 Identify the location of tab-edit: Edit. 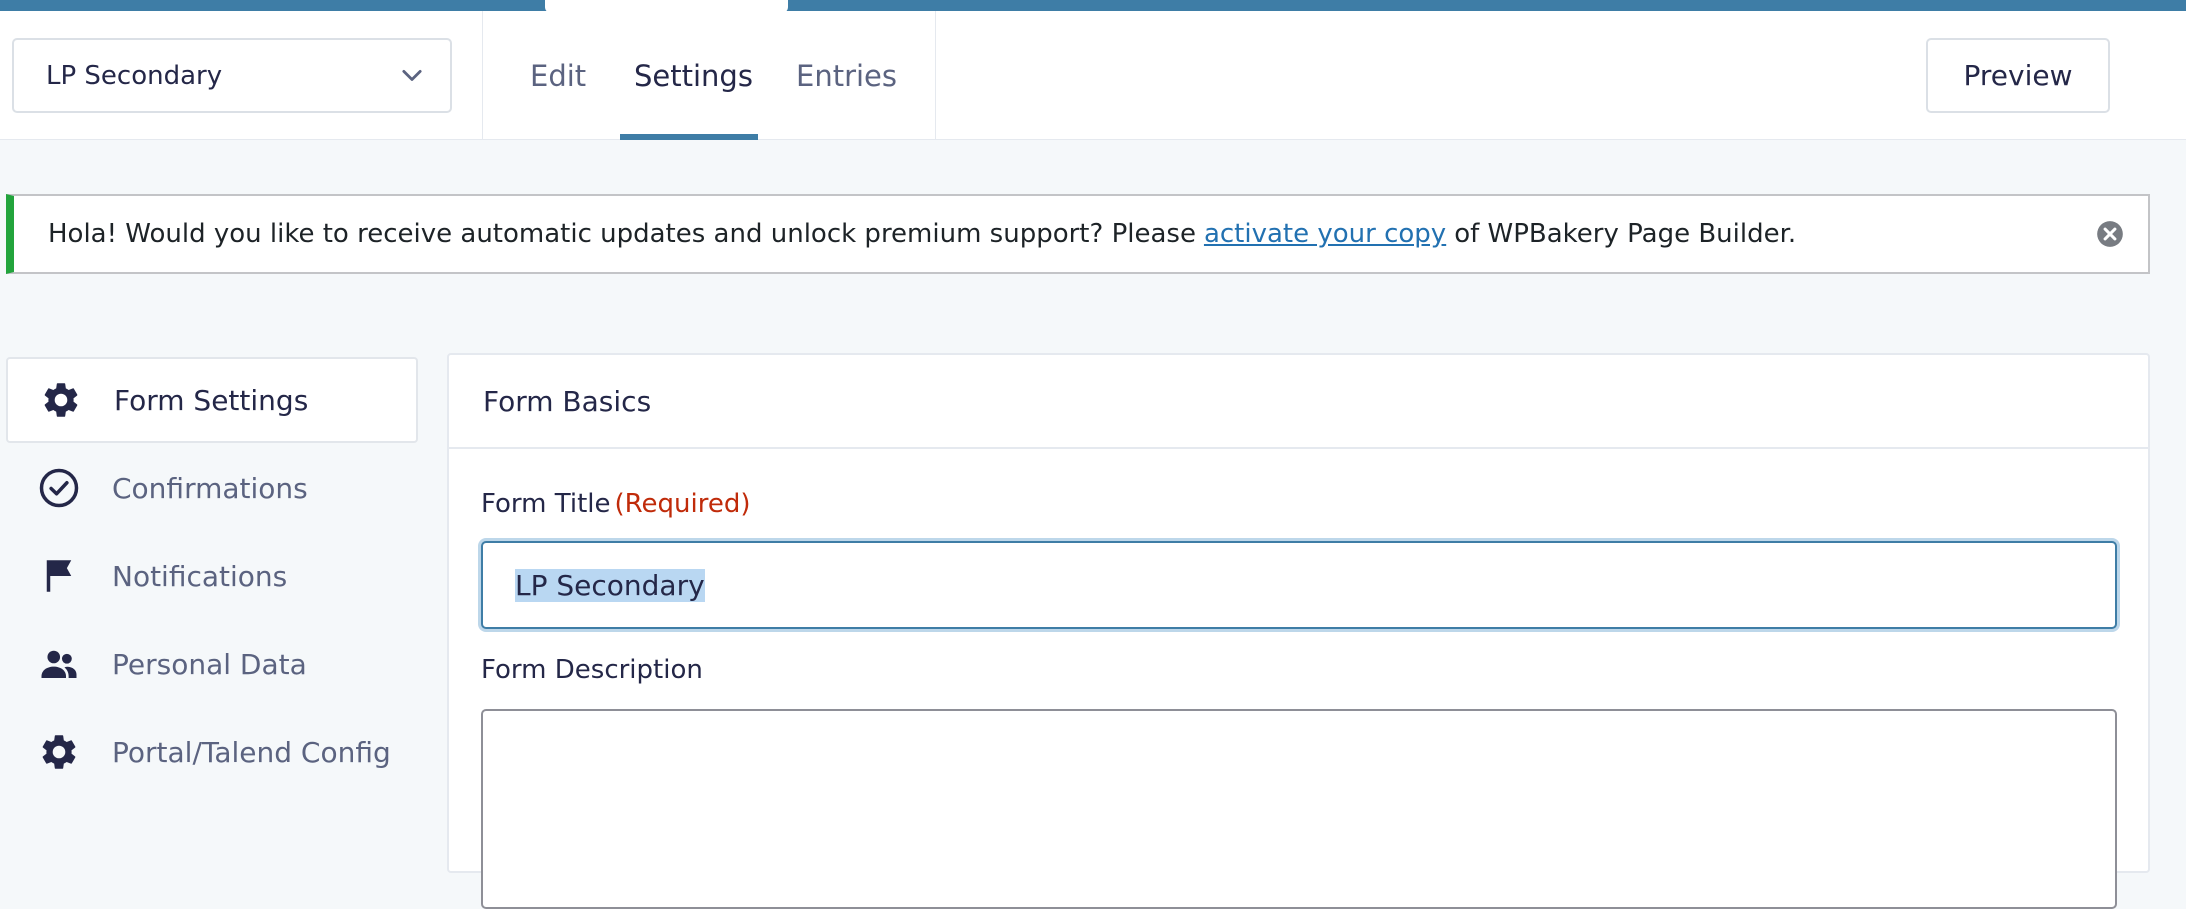
(558, 75).